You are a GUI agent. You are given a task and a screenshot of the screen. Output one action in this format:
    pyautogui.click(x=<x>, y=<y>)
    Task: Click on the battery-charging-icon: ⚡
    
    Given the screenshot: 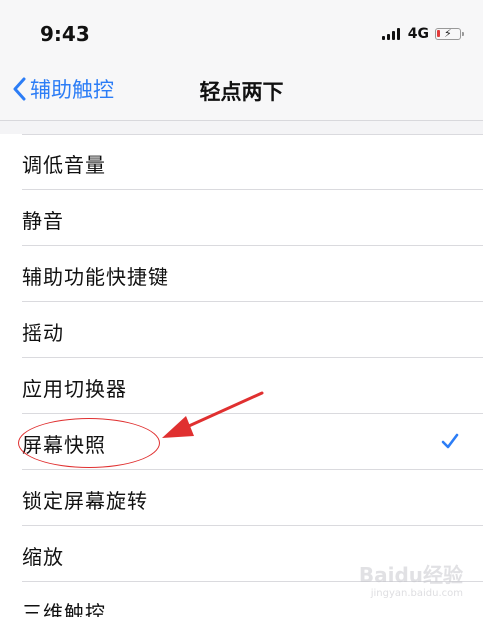 What is the action you would take?
    pyautogui.click(x=449, y=34)
    